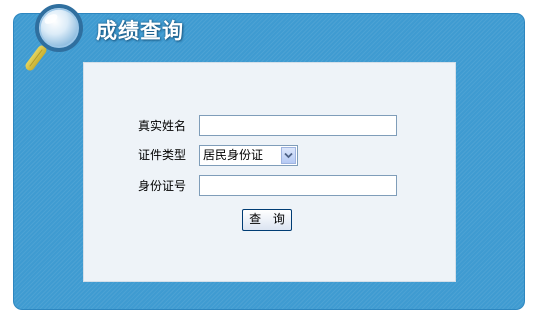  I want to click on name-input, so click(298, 125).